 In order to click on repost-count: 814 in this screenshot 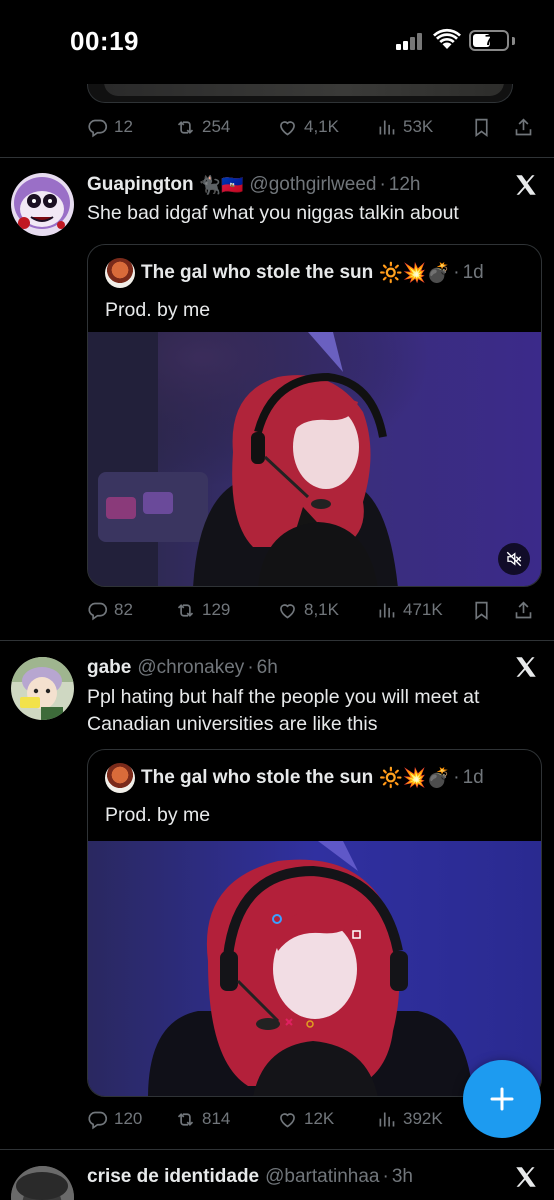, I will do `click(216, 1118)`.